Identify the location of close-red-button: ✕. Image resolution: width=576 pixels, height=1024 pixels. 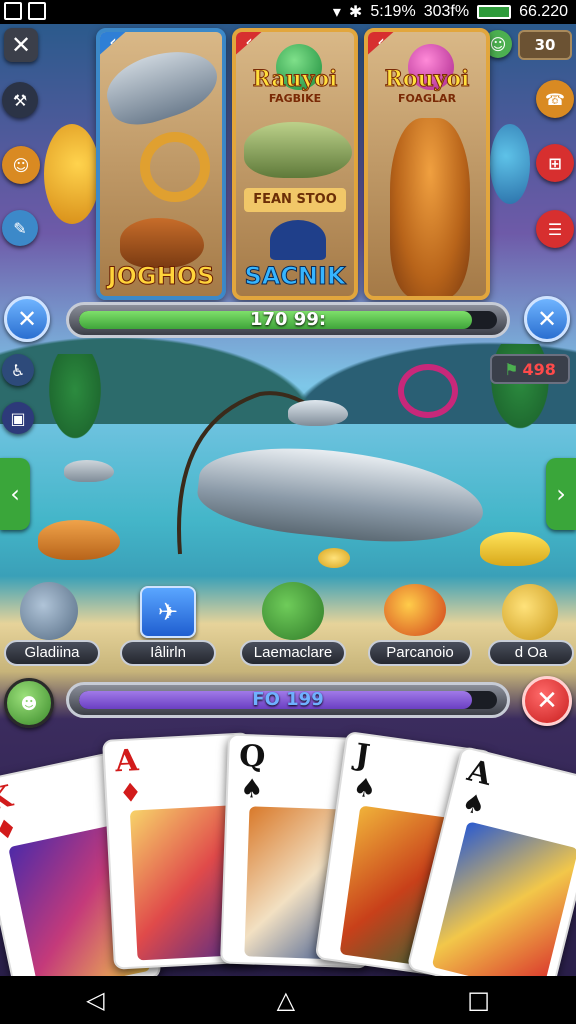
(547, 701).